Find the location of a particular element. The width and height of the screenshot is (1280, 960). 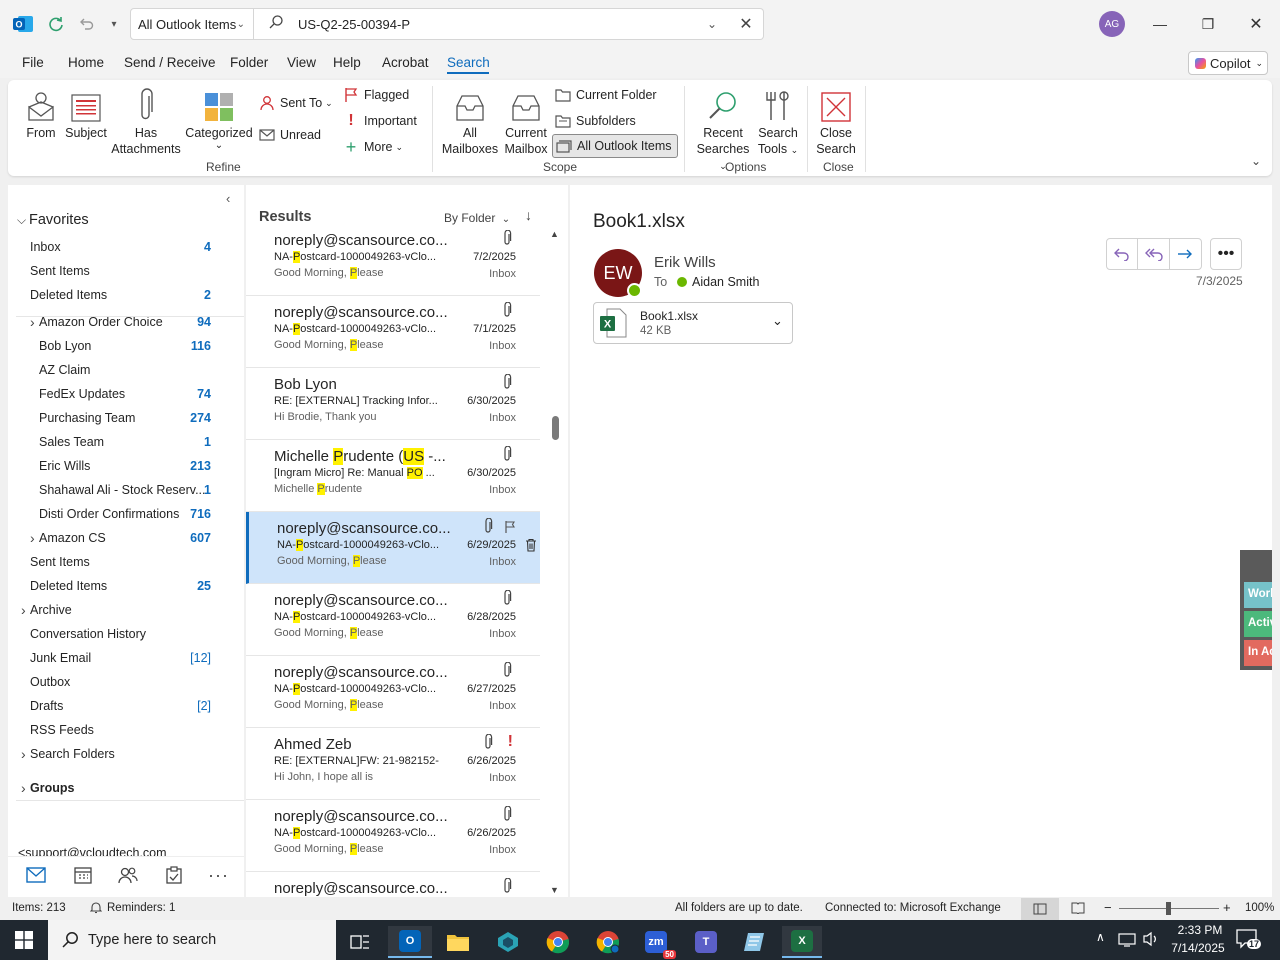

menu-view: View is located at coordinates (301, 62).